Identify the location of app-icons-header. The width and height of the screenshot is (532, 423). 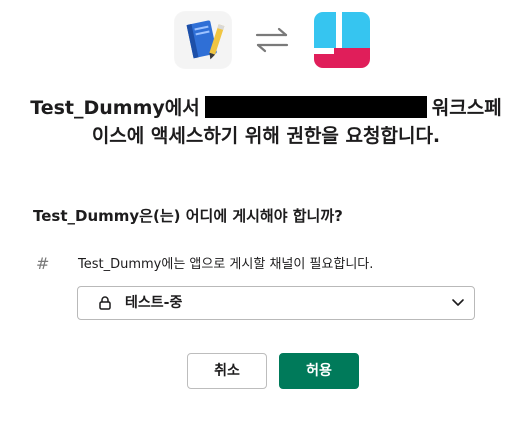
(266, 40).